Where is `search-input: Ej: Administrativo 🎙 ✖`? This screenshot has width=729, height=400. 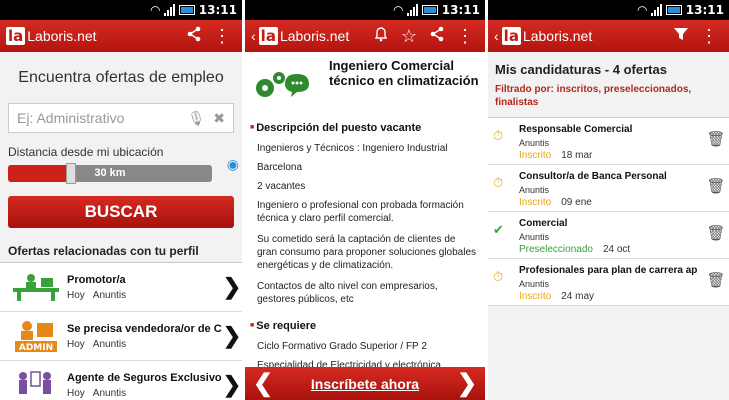
search-input: Ej: Administrativo 🎙 ✖ is located at coordinates (121, 118).